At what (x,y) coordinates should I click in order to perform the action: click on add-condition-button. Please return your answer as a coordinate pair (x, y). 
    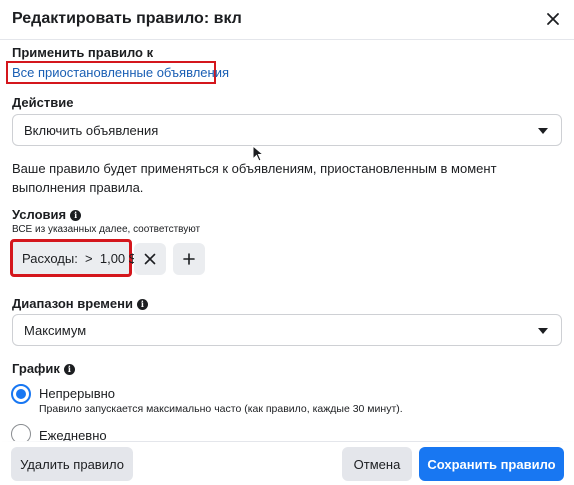
    Looking at the image, I should click on (189, 259).